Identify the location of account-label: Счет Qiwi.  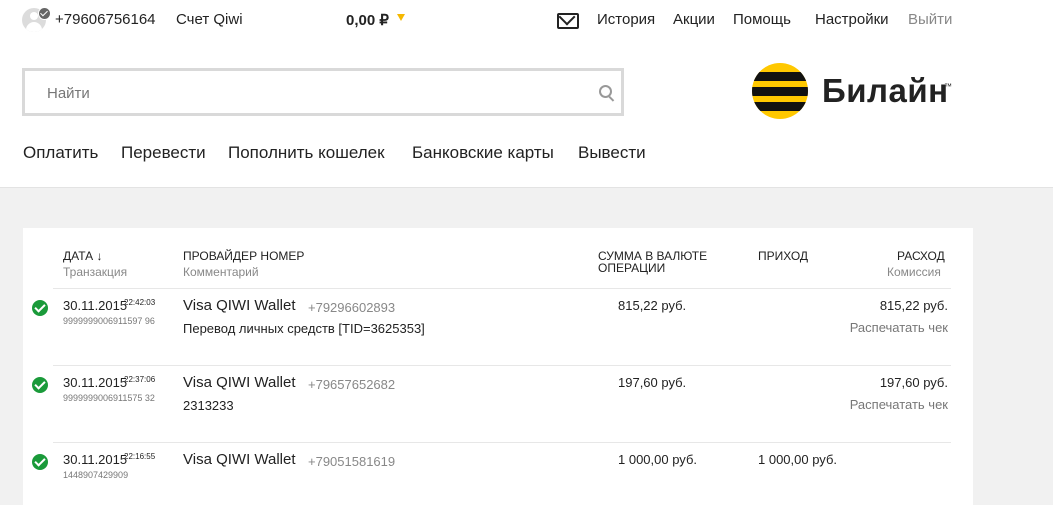
(209, 19).